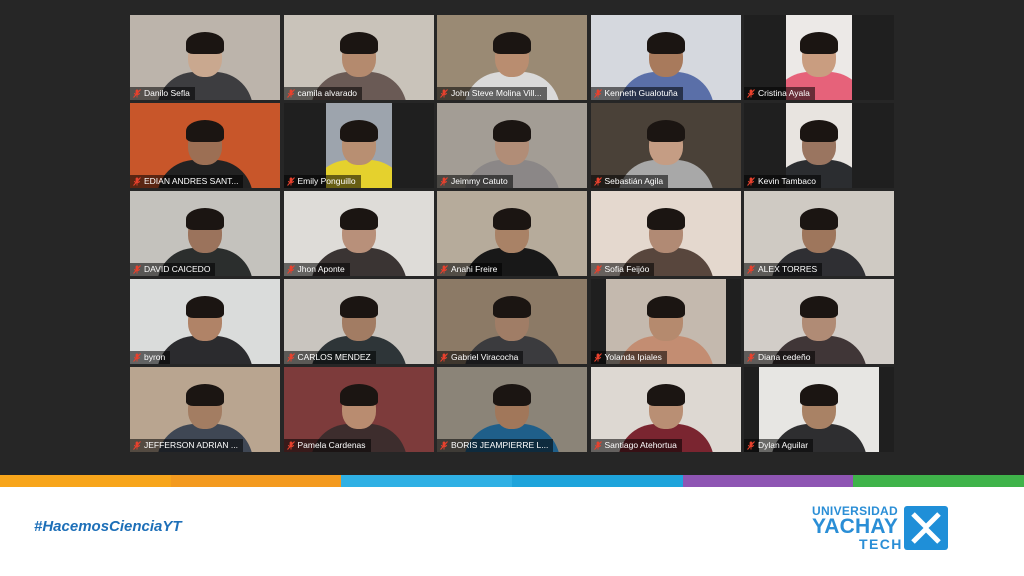 This screenshot has width=1024, height=576. What do you see at coordinates (358, 57) in the screenshot?
I see `participant-tile: camila alvarado` at bounding box center [358, 57].